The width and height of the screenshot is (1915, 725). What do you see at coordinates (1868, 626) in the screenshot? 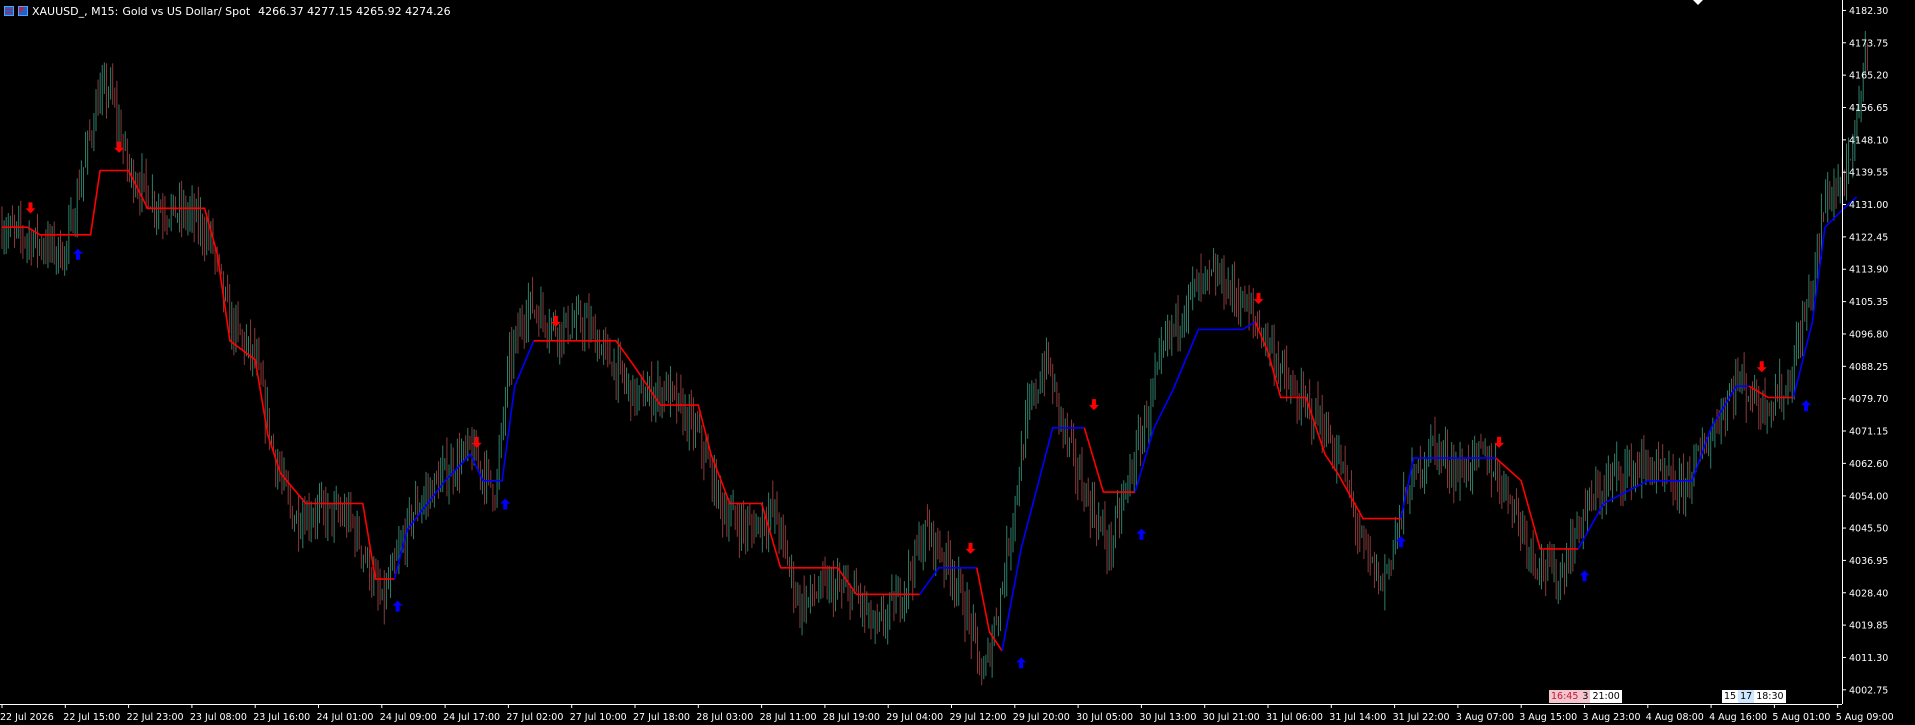
I see `y-tick-label: 4019.85` at bounding box center [1868, 626].